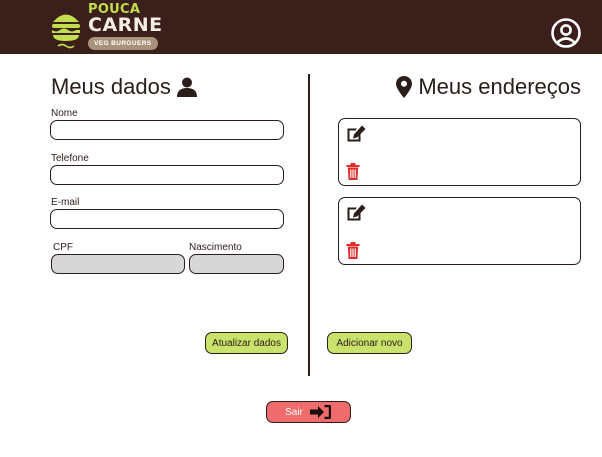 The image size is (602, 457). I want to click on profile-title-text: Meus dados, so click(111, 86).